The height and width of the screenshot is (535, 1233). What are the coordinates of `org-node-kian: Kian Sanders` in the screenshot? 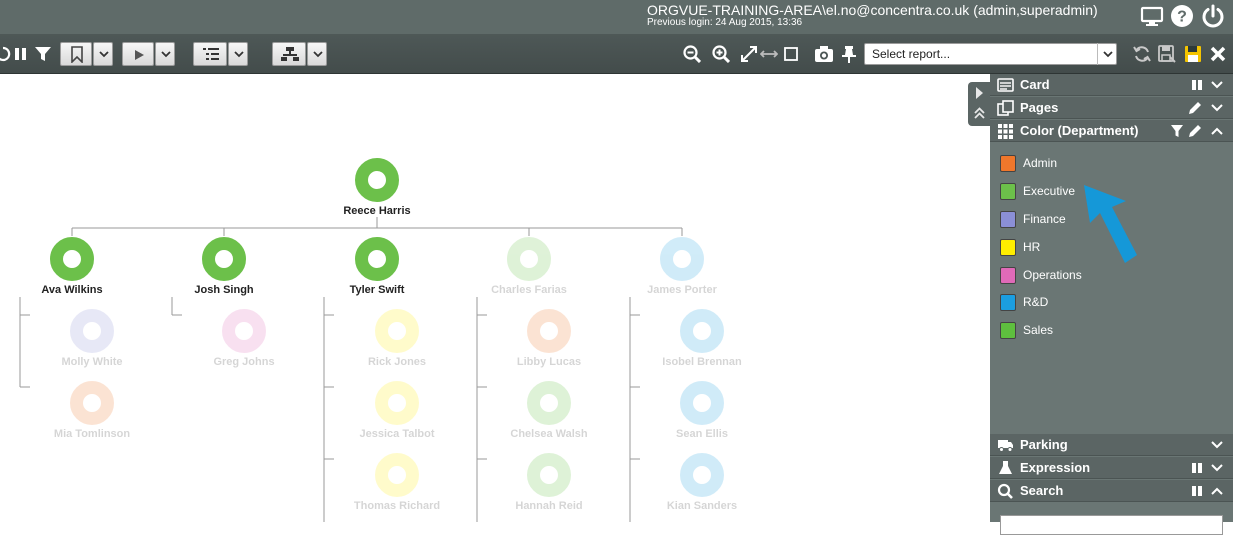 It's located at (702, 483).